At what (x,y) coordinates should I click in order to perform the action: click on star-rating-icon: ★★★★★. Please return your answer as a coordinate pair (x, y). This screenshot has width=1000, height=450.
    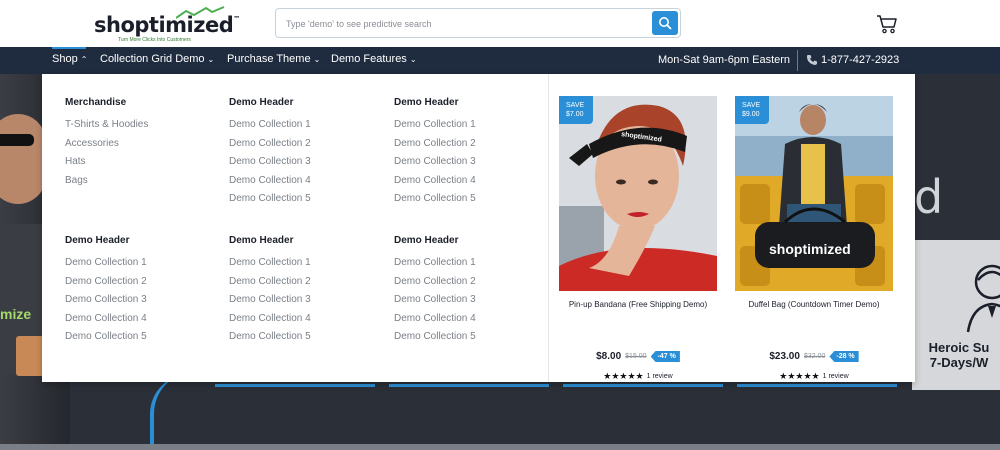
    Looking at the image, I should click on (623, 376).